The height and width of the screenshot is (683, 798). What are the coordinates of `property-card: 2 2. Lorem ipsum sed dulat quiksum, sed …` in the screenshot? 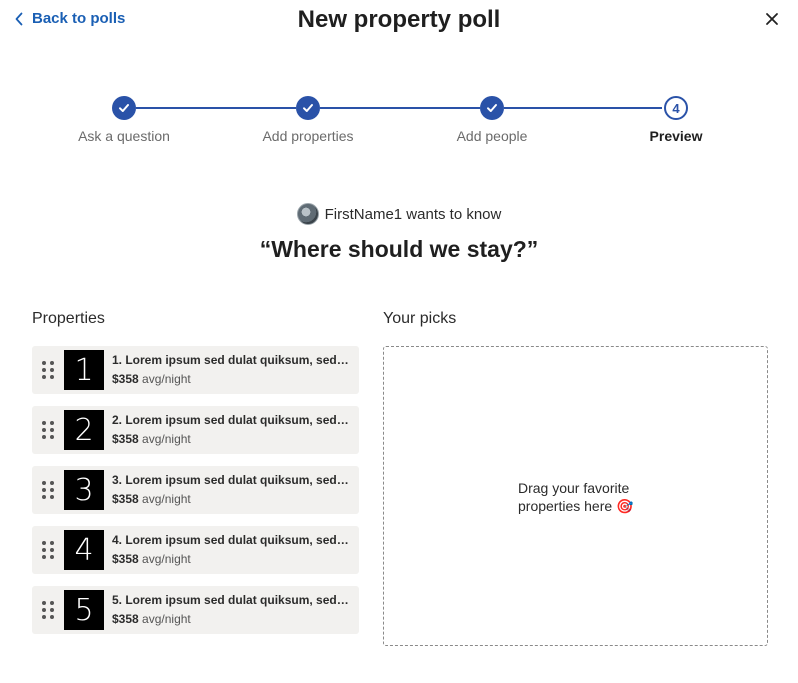 It's located at (195, 430).